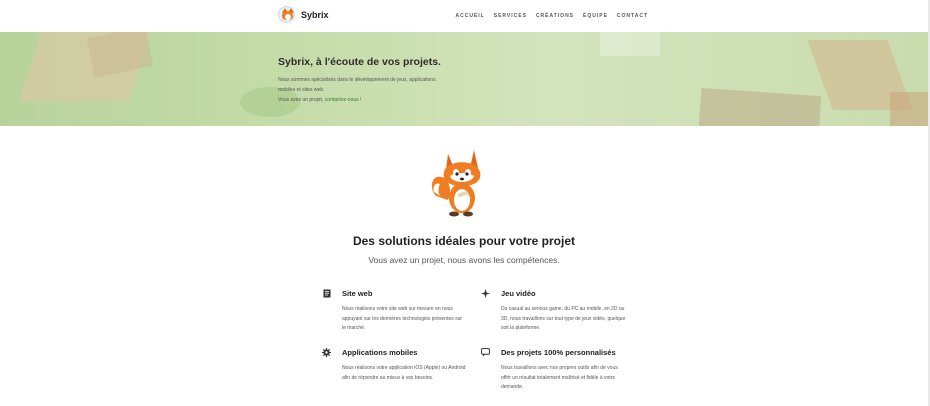 Image resolution: width=930 pixels, height=406 pixels. I want to click on contact-link: contactez-nous, so click(342, 100).